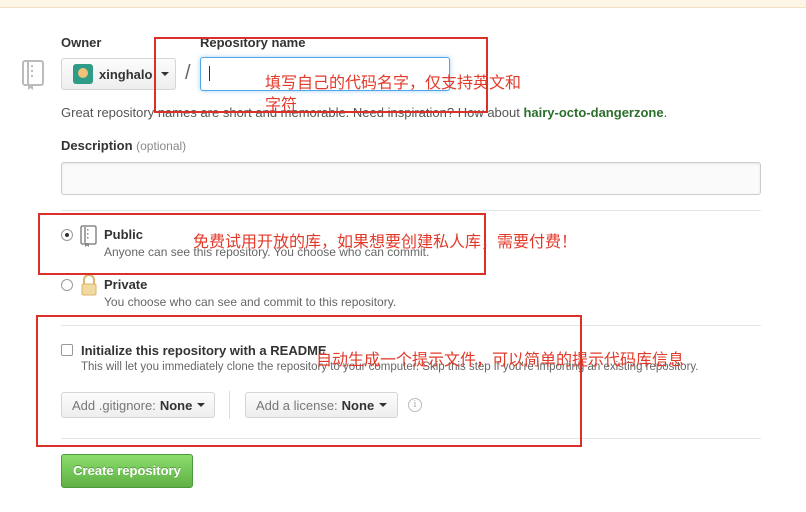 This screenshot has height=512, width=806. What do you see at coordinates (161, 146) in the screenshot?
I see `description-optional: (optional)` at bounding box center [161, 146].